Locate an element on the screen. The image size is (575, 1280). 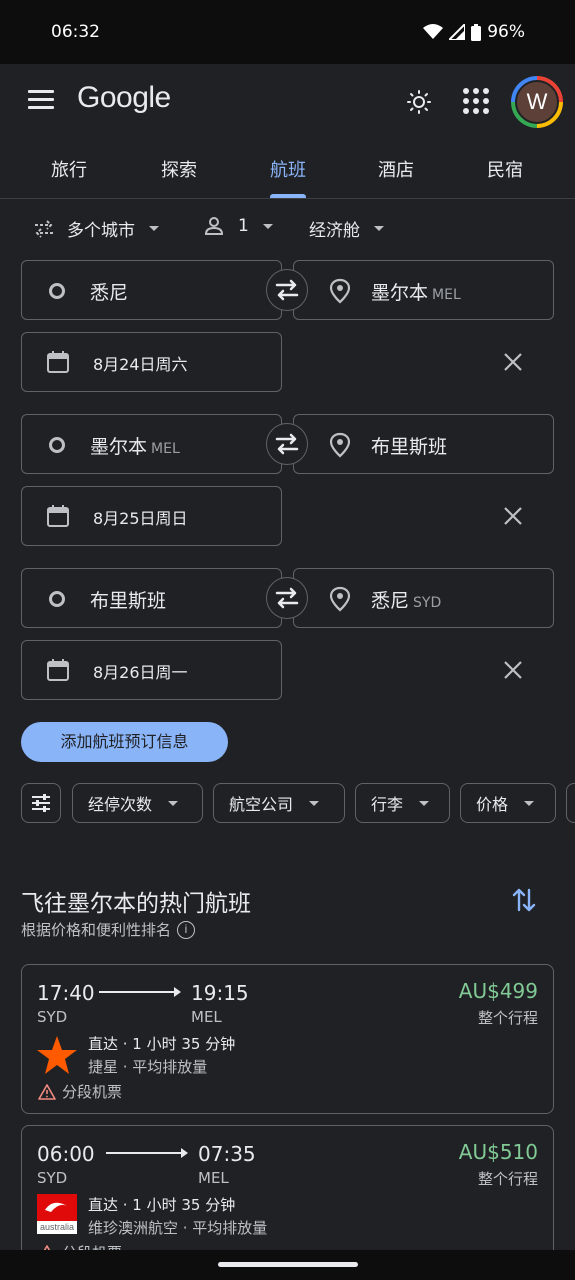
destination-value-1: 墨尔本 MEL is located at coordinates (416, 293).